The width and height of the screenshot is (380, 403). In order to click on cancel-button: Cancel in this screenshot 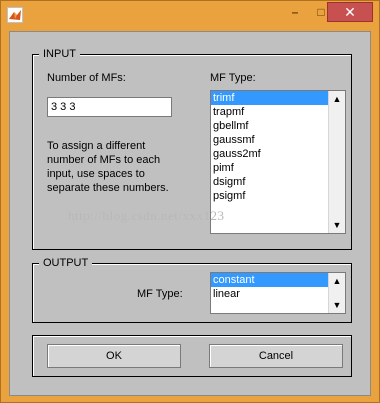, I will do `click(276, 356)`.